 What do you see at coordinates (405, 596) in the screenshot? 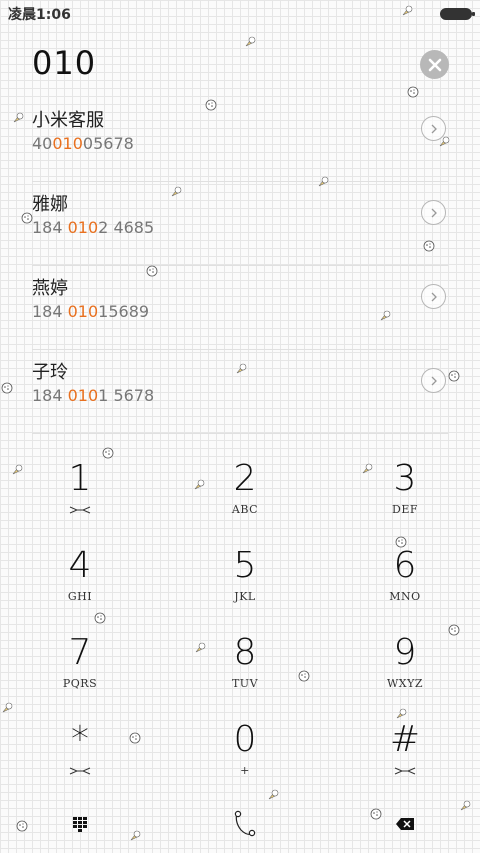
I see `key-letters: MNO` at bounding box center [405, 596].